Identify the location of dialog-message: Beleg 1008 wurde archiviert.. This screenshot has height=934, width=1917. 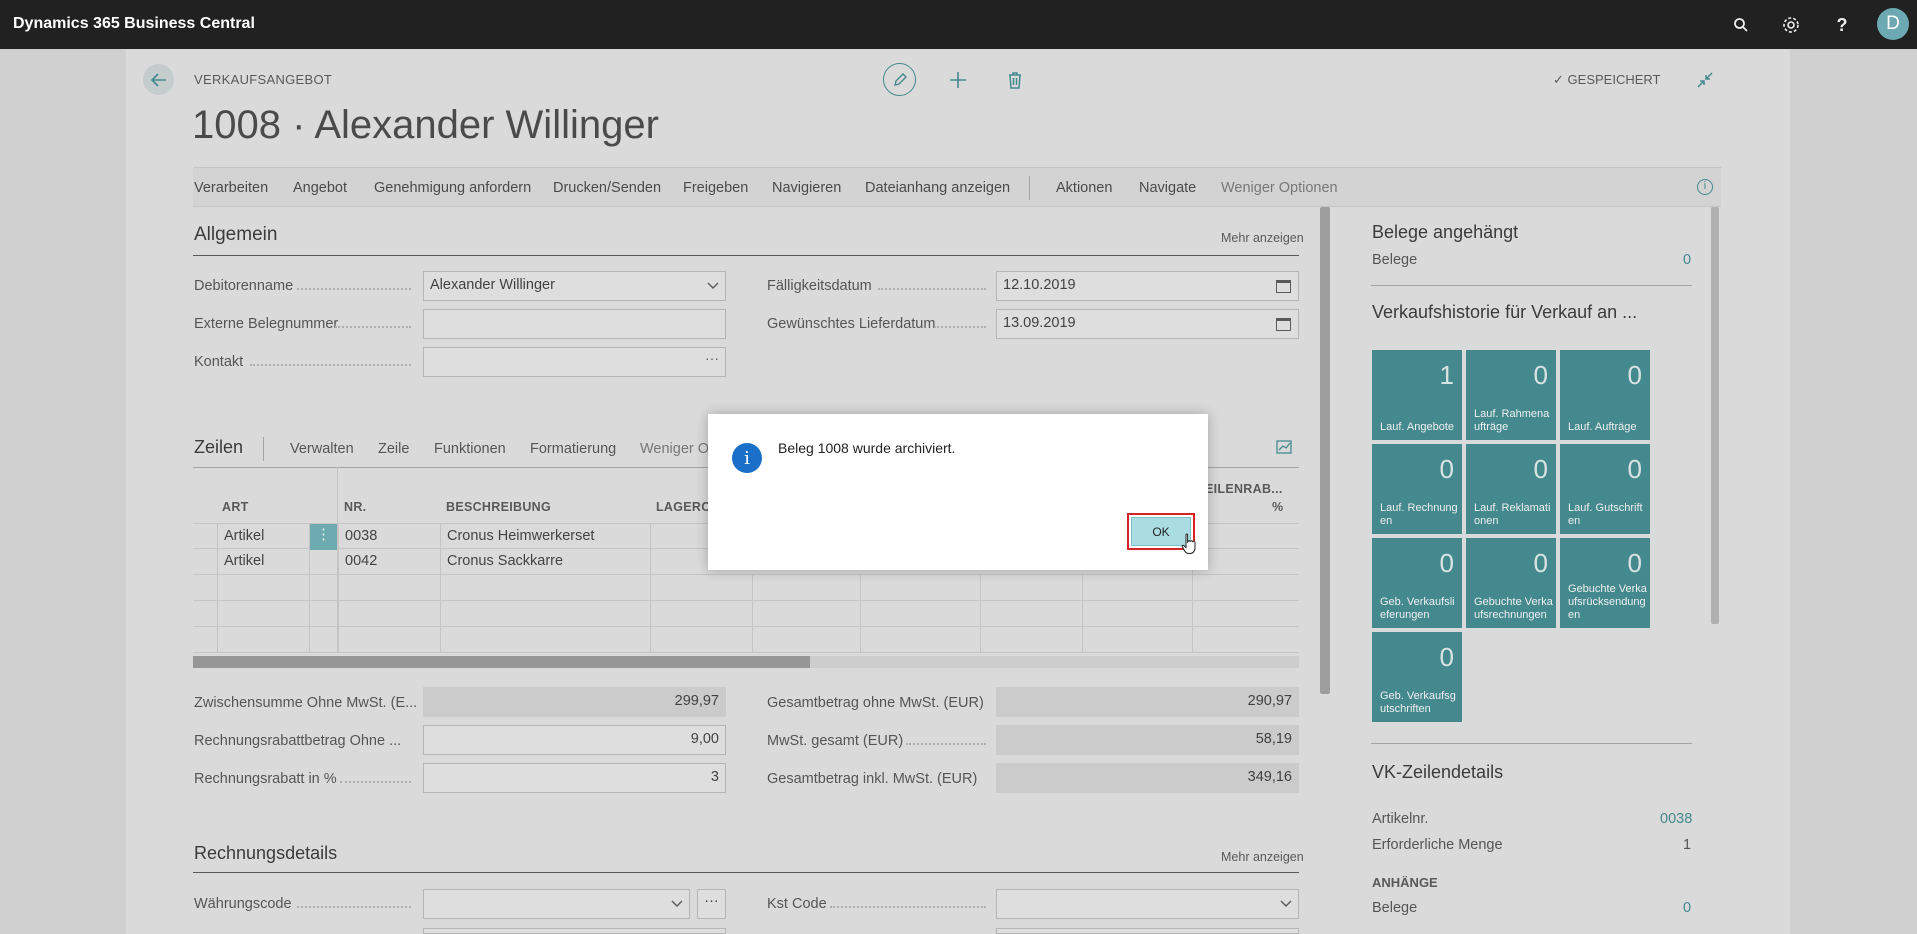
(867, 448).